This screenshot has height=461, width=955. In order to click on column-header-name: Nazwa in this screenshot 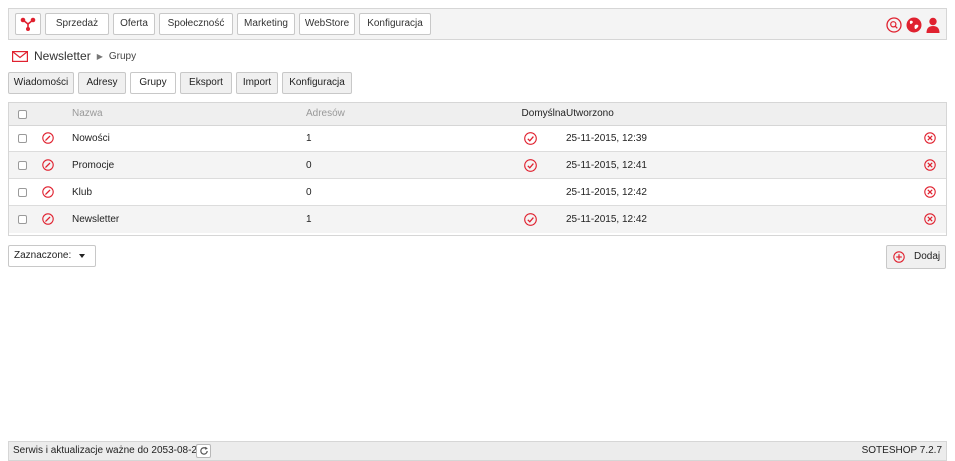, I will do `click(87, 114)`.